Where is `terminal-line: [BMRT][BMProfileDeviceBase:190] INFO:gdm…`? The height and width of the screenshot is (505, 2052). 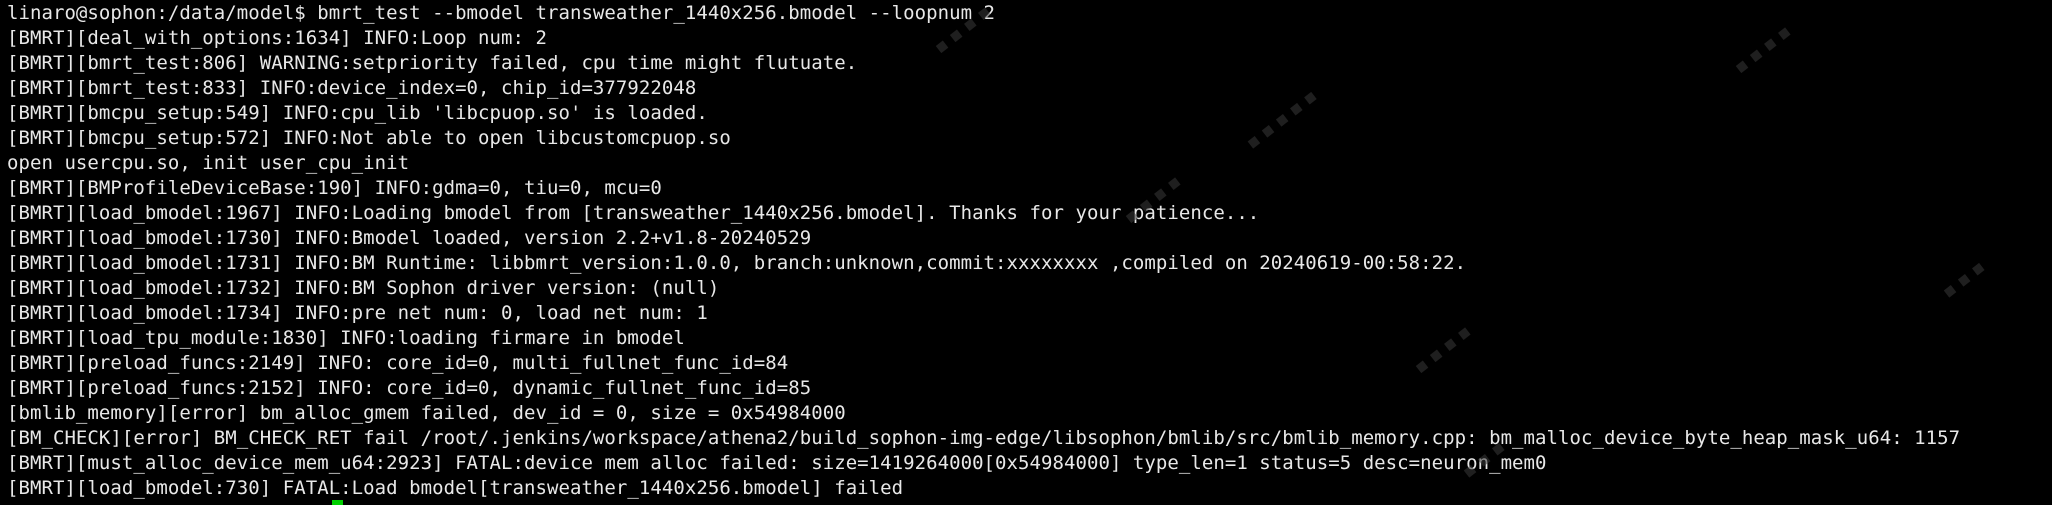
terminal-line: [BMRT][BMProfileDeviceBase:190] INFO:gdm… is located at coordinates (334, 188).